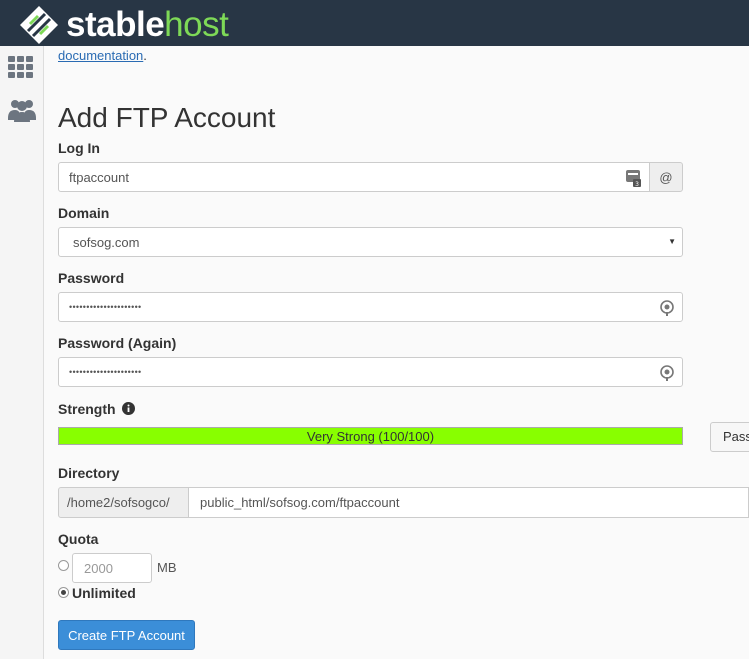 This screenshot has width=749, height=659. What do you see at coordinates (672, 241) in the screenshot?
I see `chevron-down-icon: ▼` at bounding box center [672, 241].